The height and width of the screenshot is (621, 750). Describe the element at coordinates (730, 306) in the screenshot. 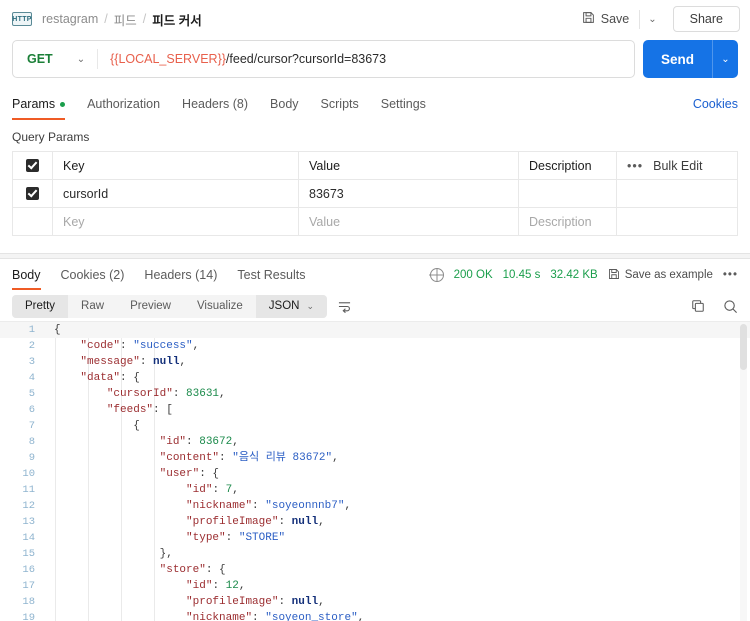

I see `search-icon` at that location.